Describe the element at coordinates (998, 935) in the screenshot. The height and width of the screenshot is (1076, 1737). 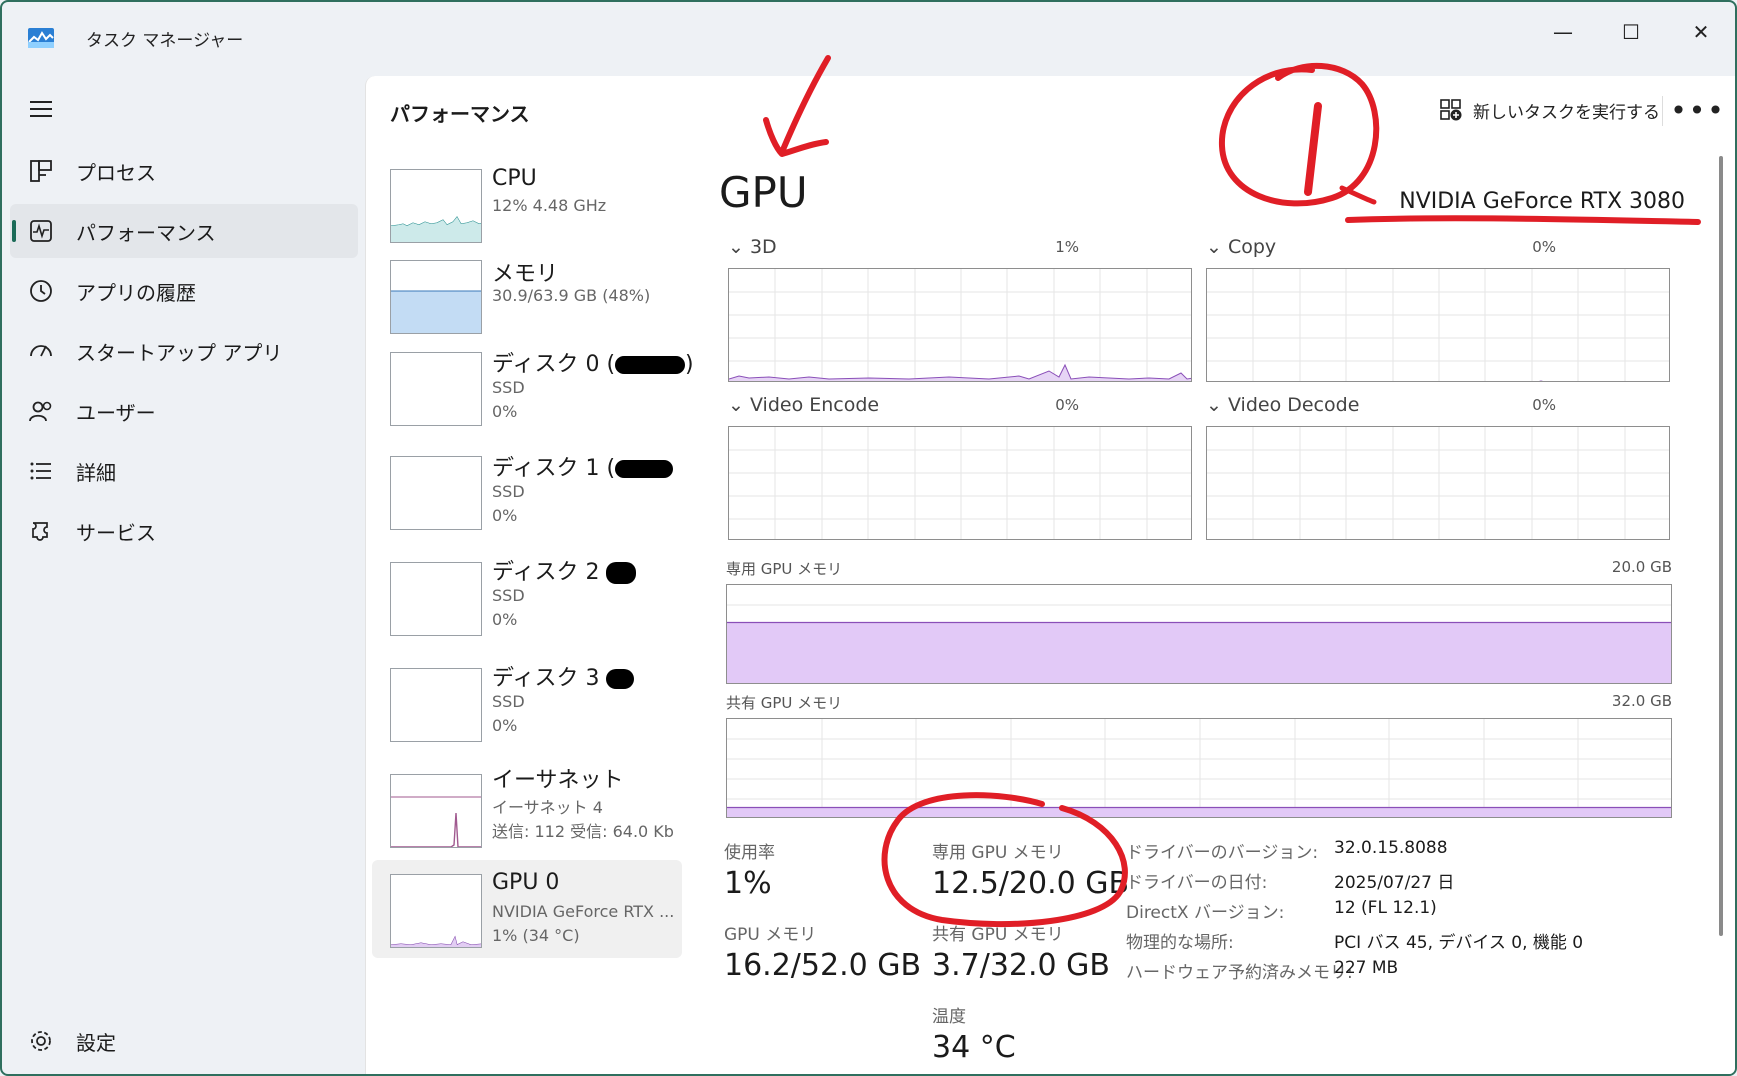
I see `shared-memory-stat-label: 共有 GPU メモリ` at that location.